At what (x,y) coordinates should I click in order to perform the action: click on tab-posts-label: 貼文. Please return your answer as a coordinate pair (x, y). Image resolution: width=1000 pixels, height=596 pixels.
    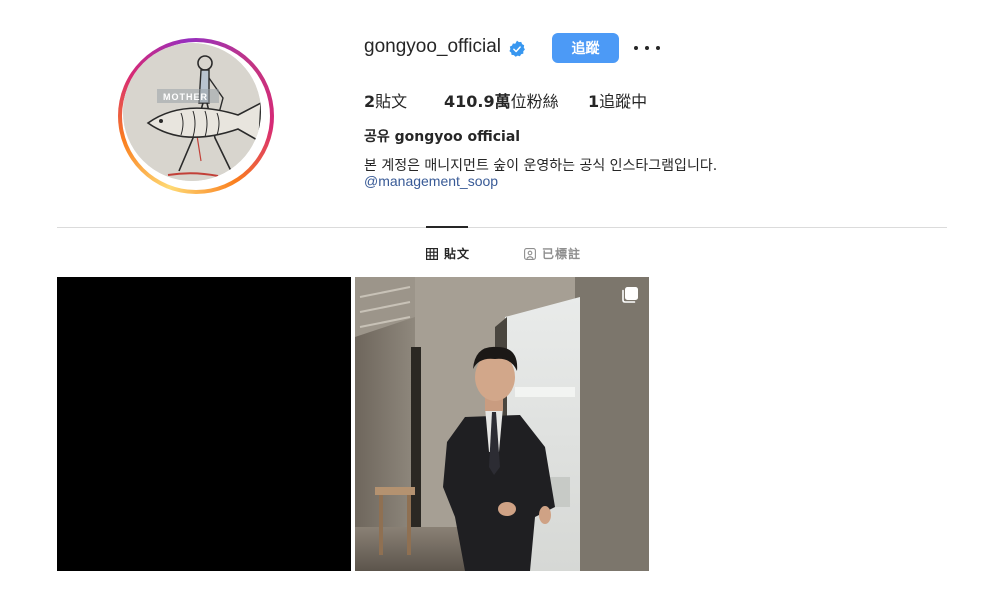
    Looking at the image, I should click on (457, 254).